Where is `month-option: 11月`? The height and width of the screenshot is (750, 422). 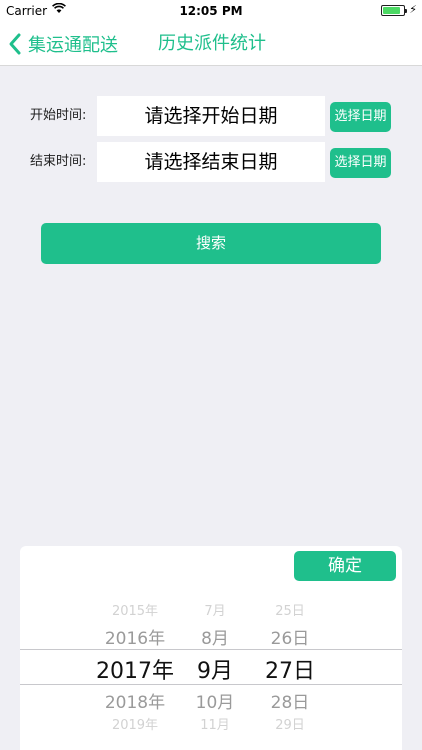 month-option: 11月 is located at coordinates (215, 723).